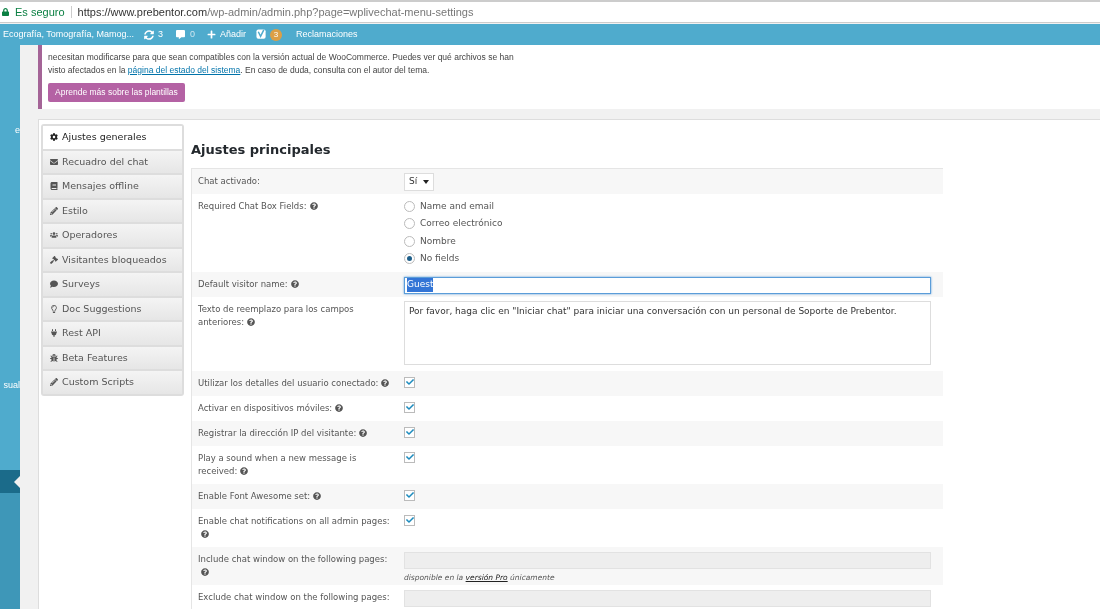 Image resolution: width=1100 pixels, height=609 pixels. I want to click on settings-tab: Mensajes offline, so click(112, 186).